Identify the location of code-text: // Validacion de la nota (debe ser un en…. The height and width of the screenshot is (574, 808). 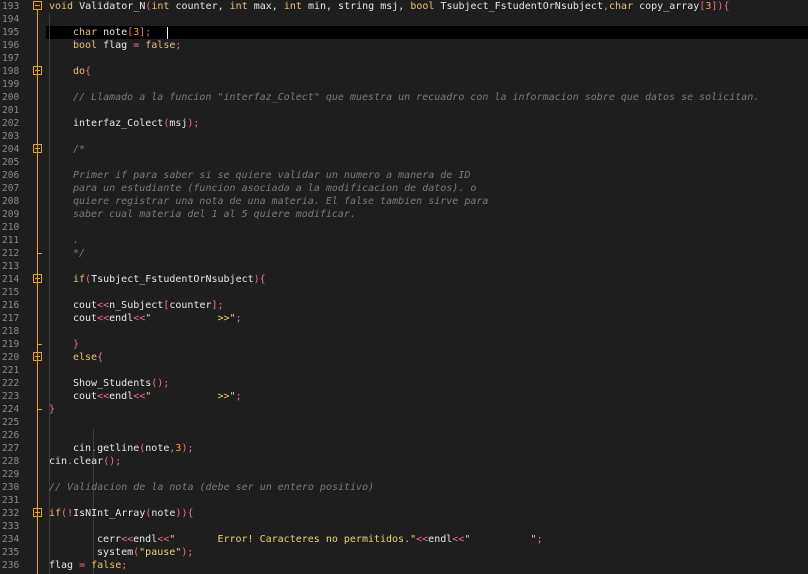
(212, 487).